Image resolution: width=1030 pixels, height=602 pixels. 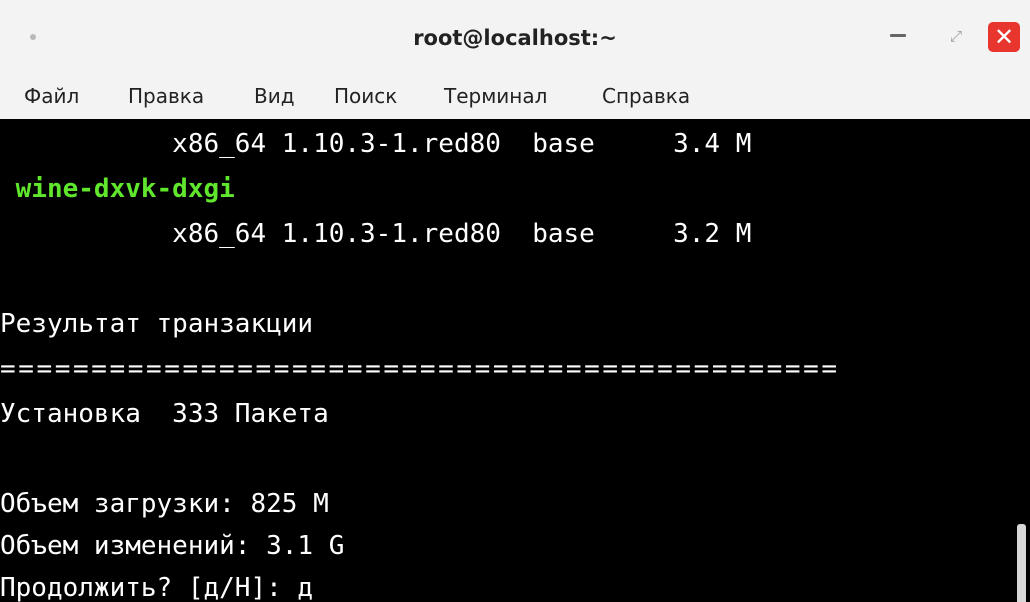 I want to click on menu-terminal: Терминал, so click(x=495, y=100).